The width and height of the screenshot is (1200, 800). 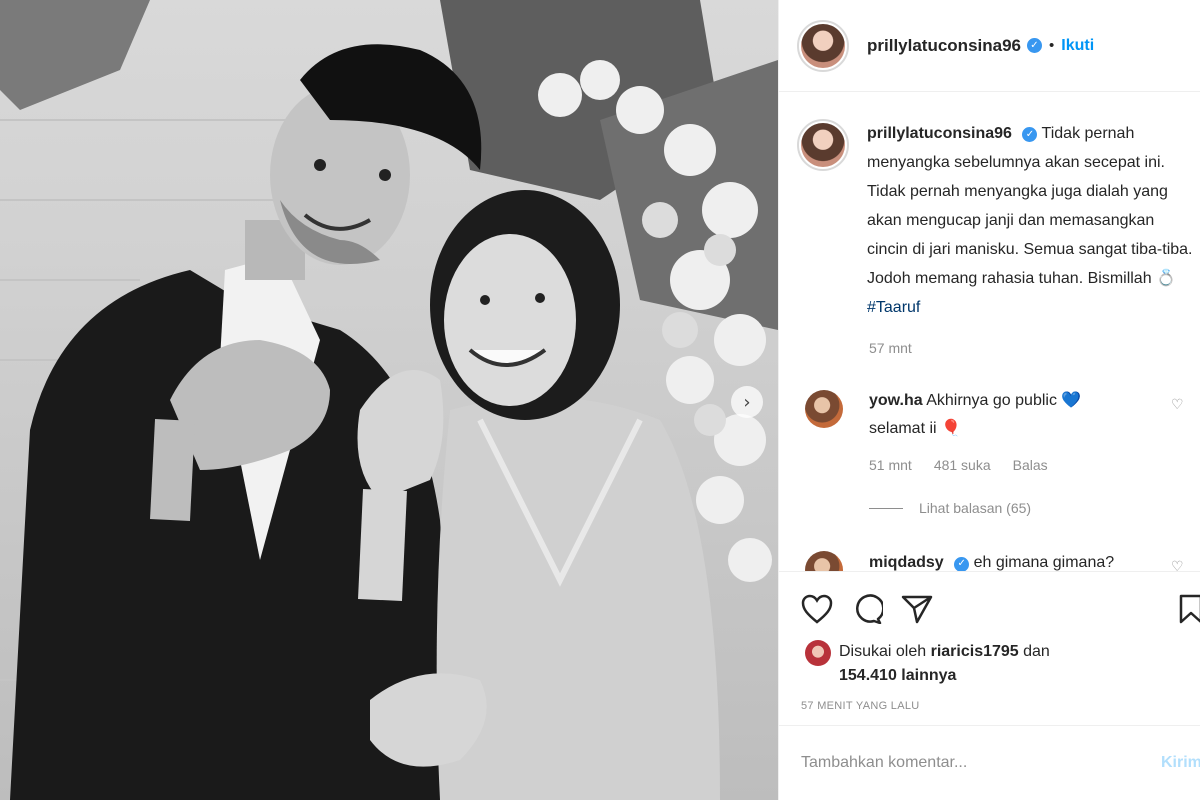 I want to click on verified-badge-icon: ✓, so click(x=1034, y=45).